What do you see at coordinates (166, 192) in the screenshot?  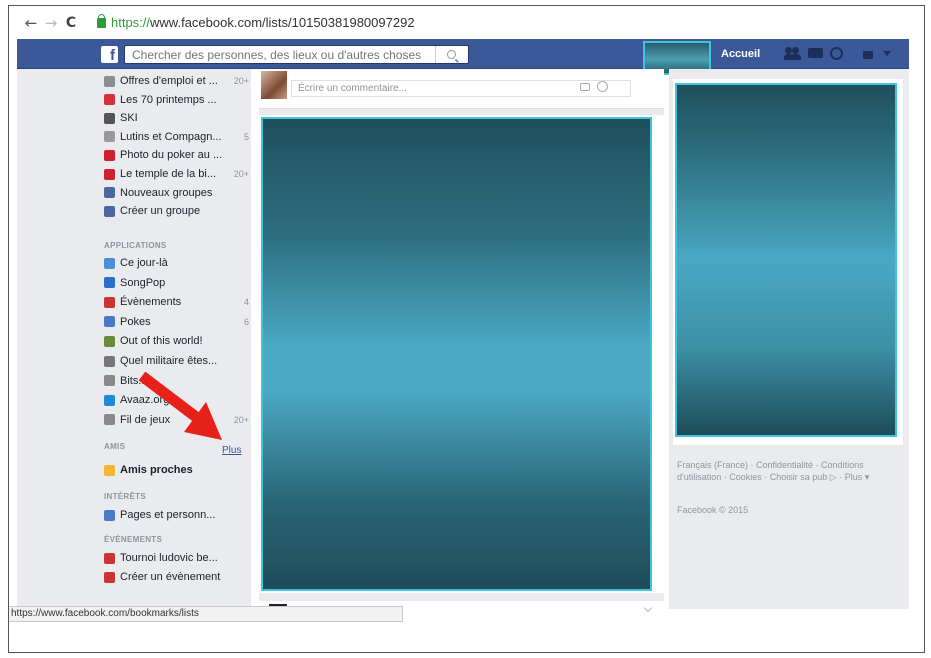 I see `sidebar-item-label: Nouveaux groupes` at bounding box center [166, 192].